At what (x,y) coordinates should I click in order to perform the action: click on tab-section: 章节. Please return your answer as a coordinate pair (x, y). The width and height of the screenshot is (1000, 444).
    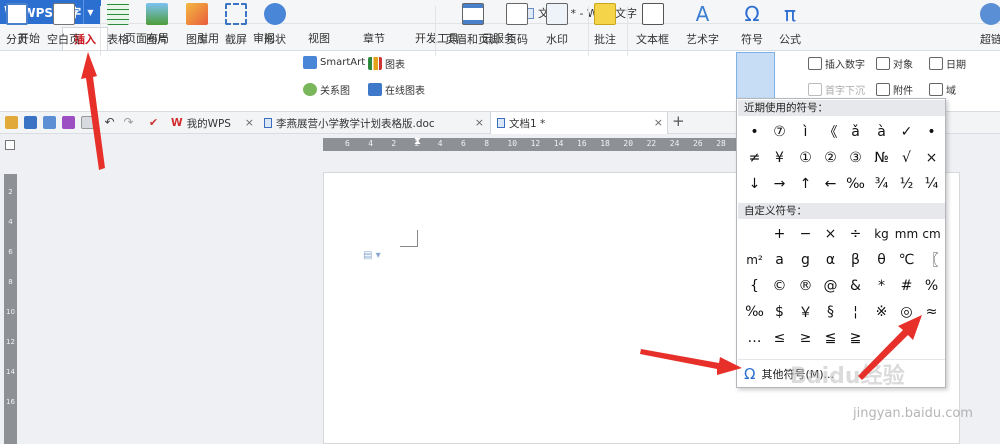
    Looking at the image, I should click on (374, 38).